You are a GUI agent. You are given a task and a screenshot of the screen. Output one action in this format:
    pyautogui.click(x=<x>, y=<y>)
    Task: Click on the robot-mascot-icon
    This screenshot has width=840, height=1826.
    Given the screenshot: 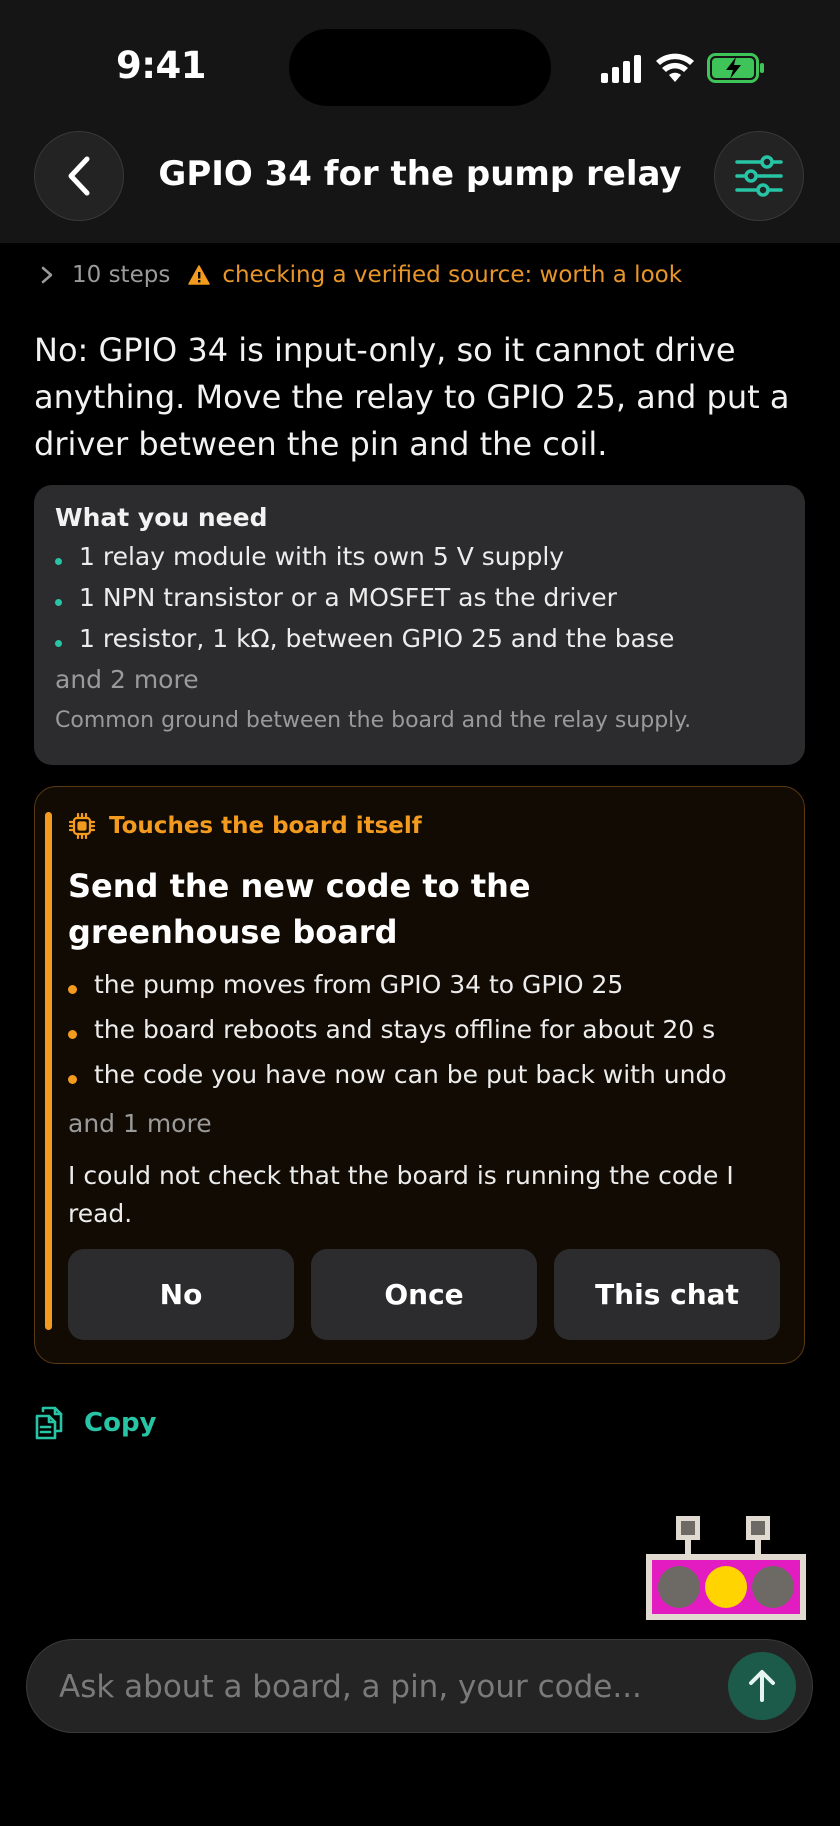 What is the action you would take?
    pyautogui.click(x=726, y=1568)
    